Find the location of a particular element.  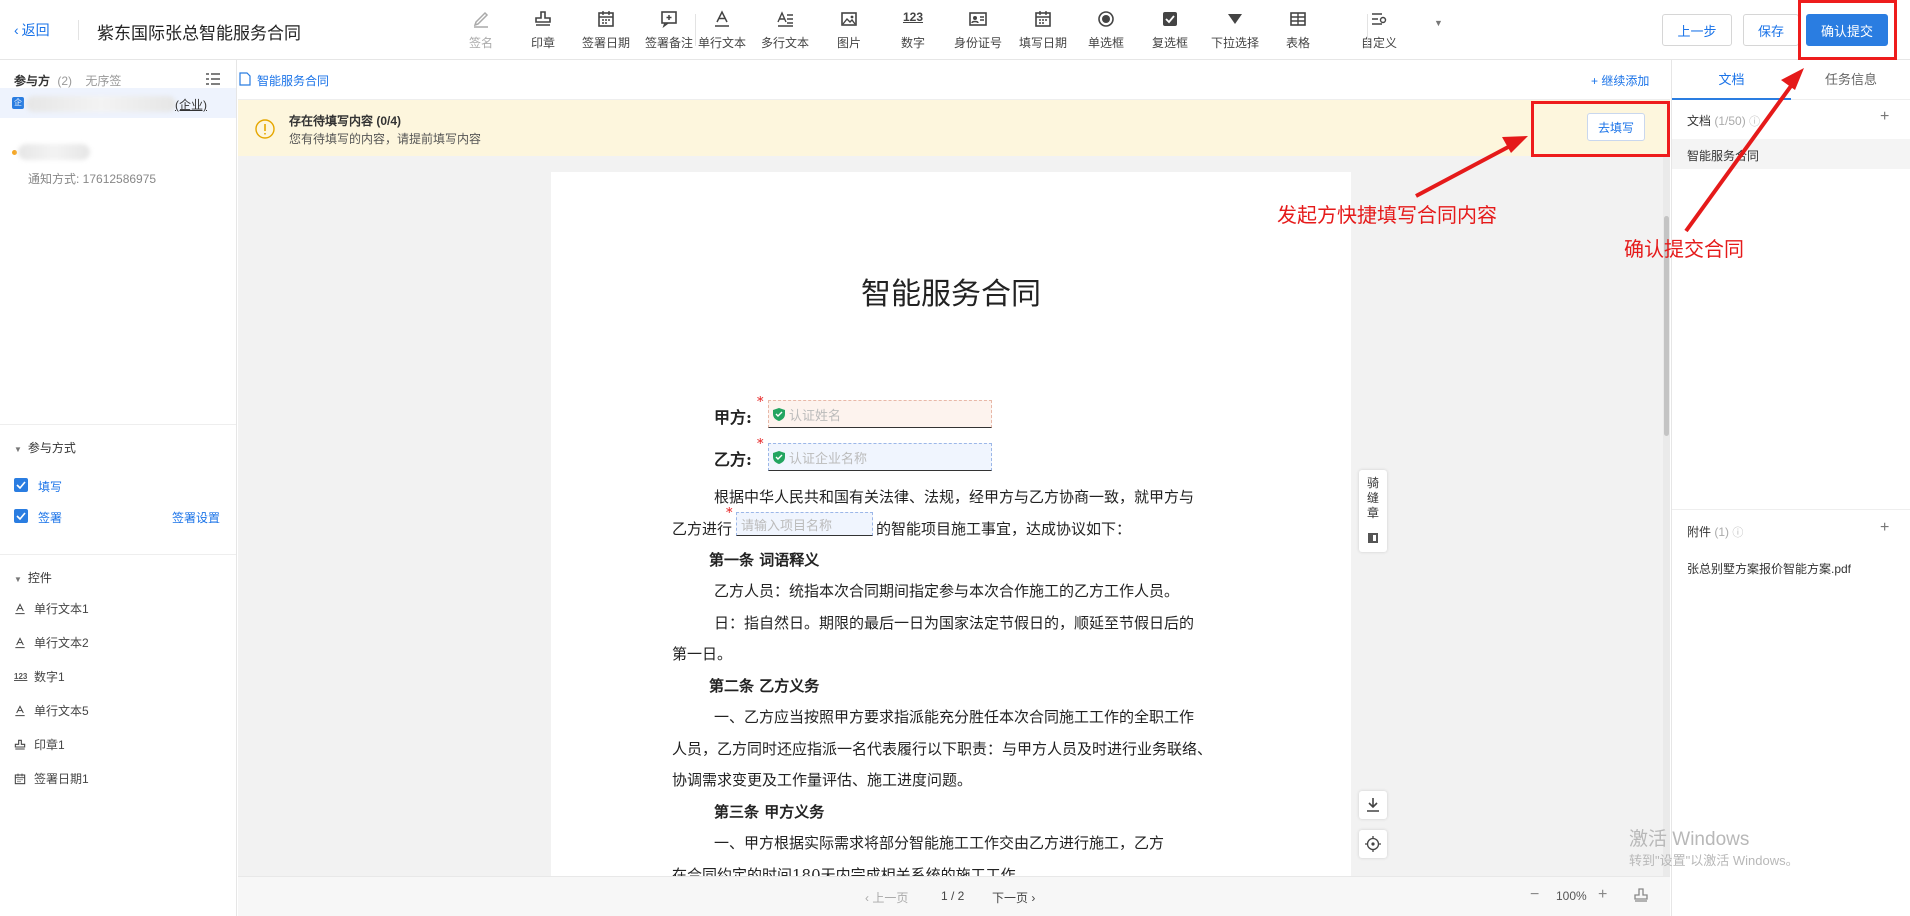

fill-checkbox is located at coordinates (21, 485).